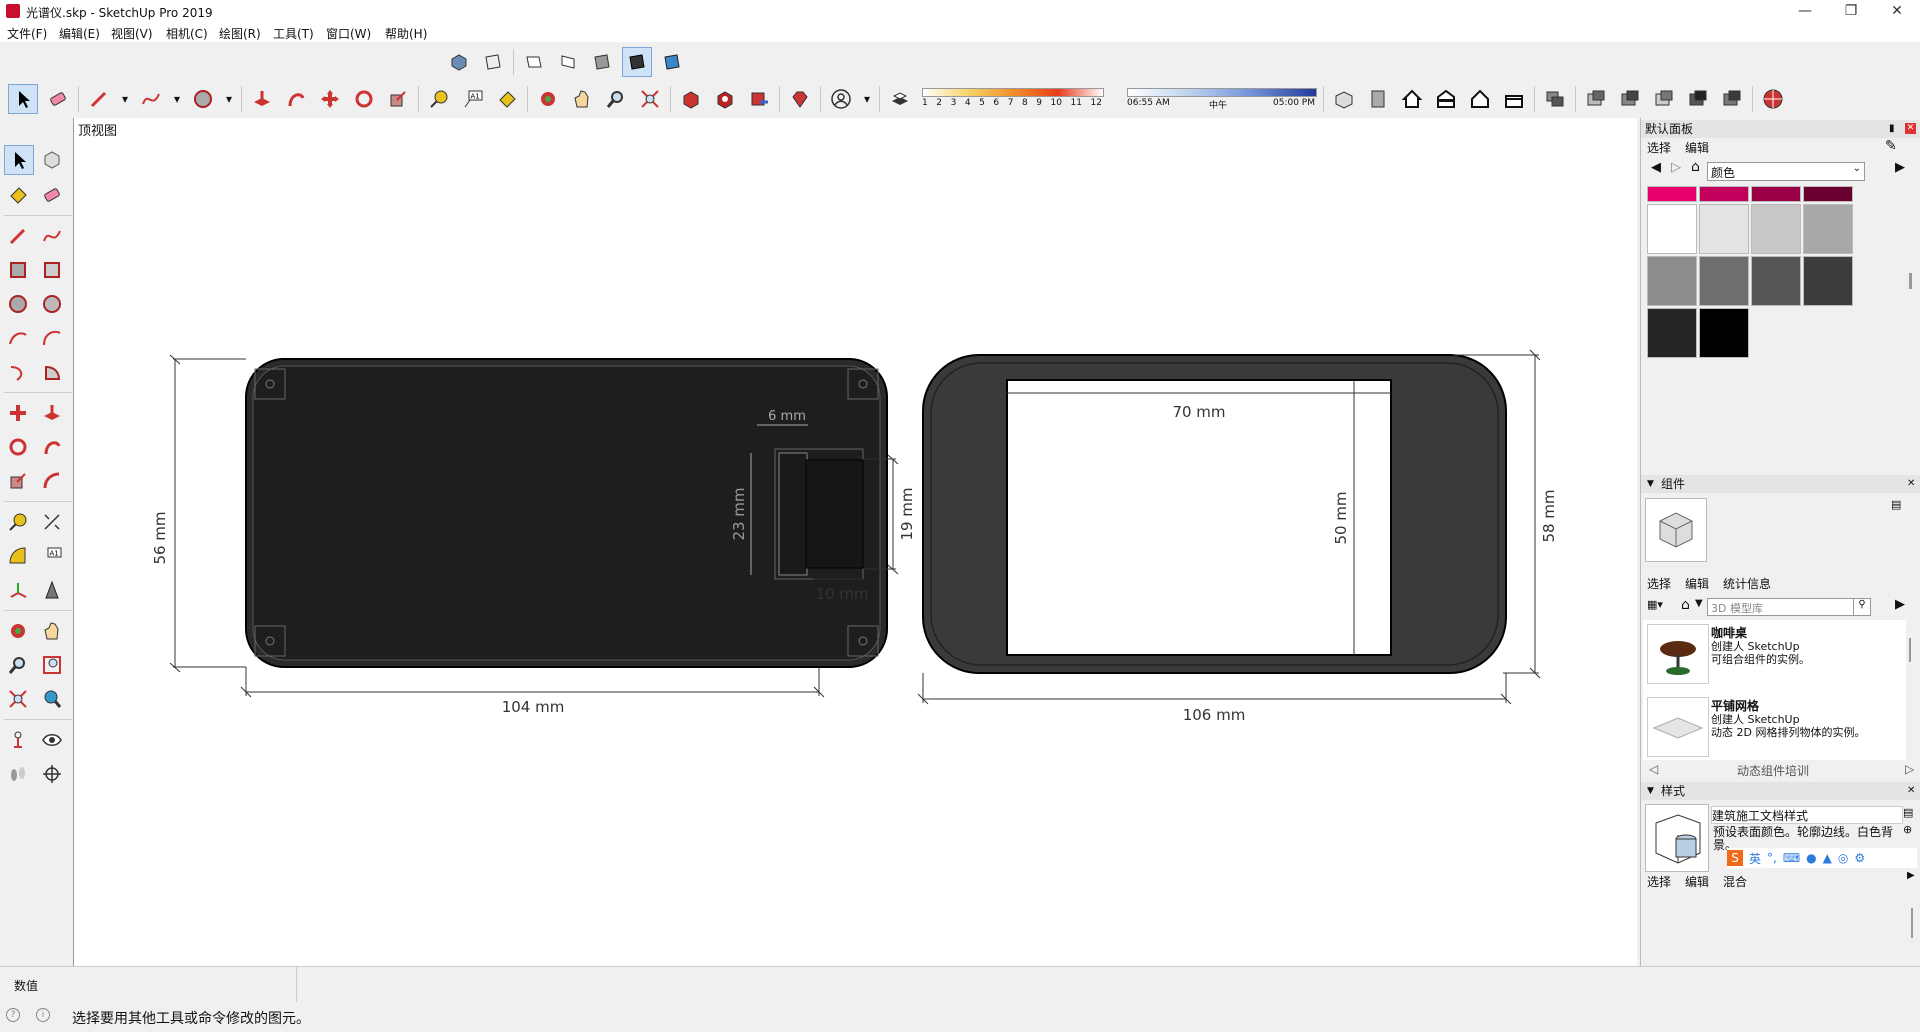 The width and height of the screenshot is (1920, 1032). What do you see at coordinates (1911, 484) in the screenshot?
I see `components-close-icon: ✕` at bounding box center [1911, 484].